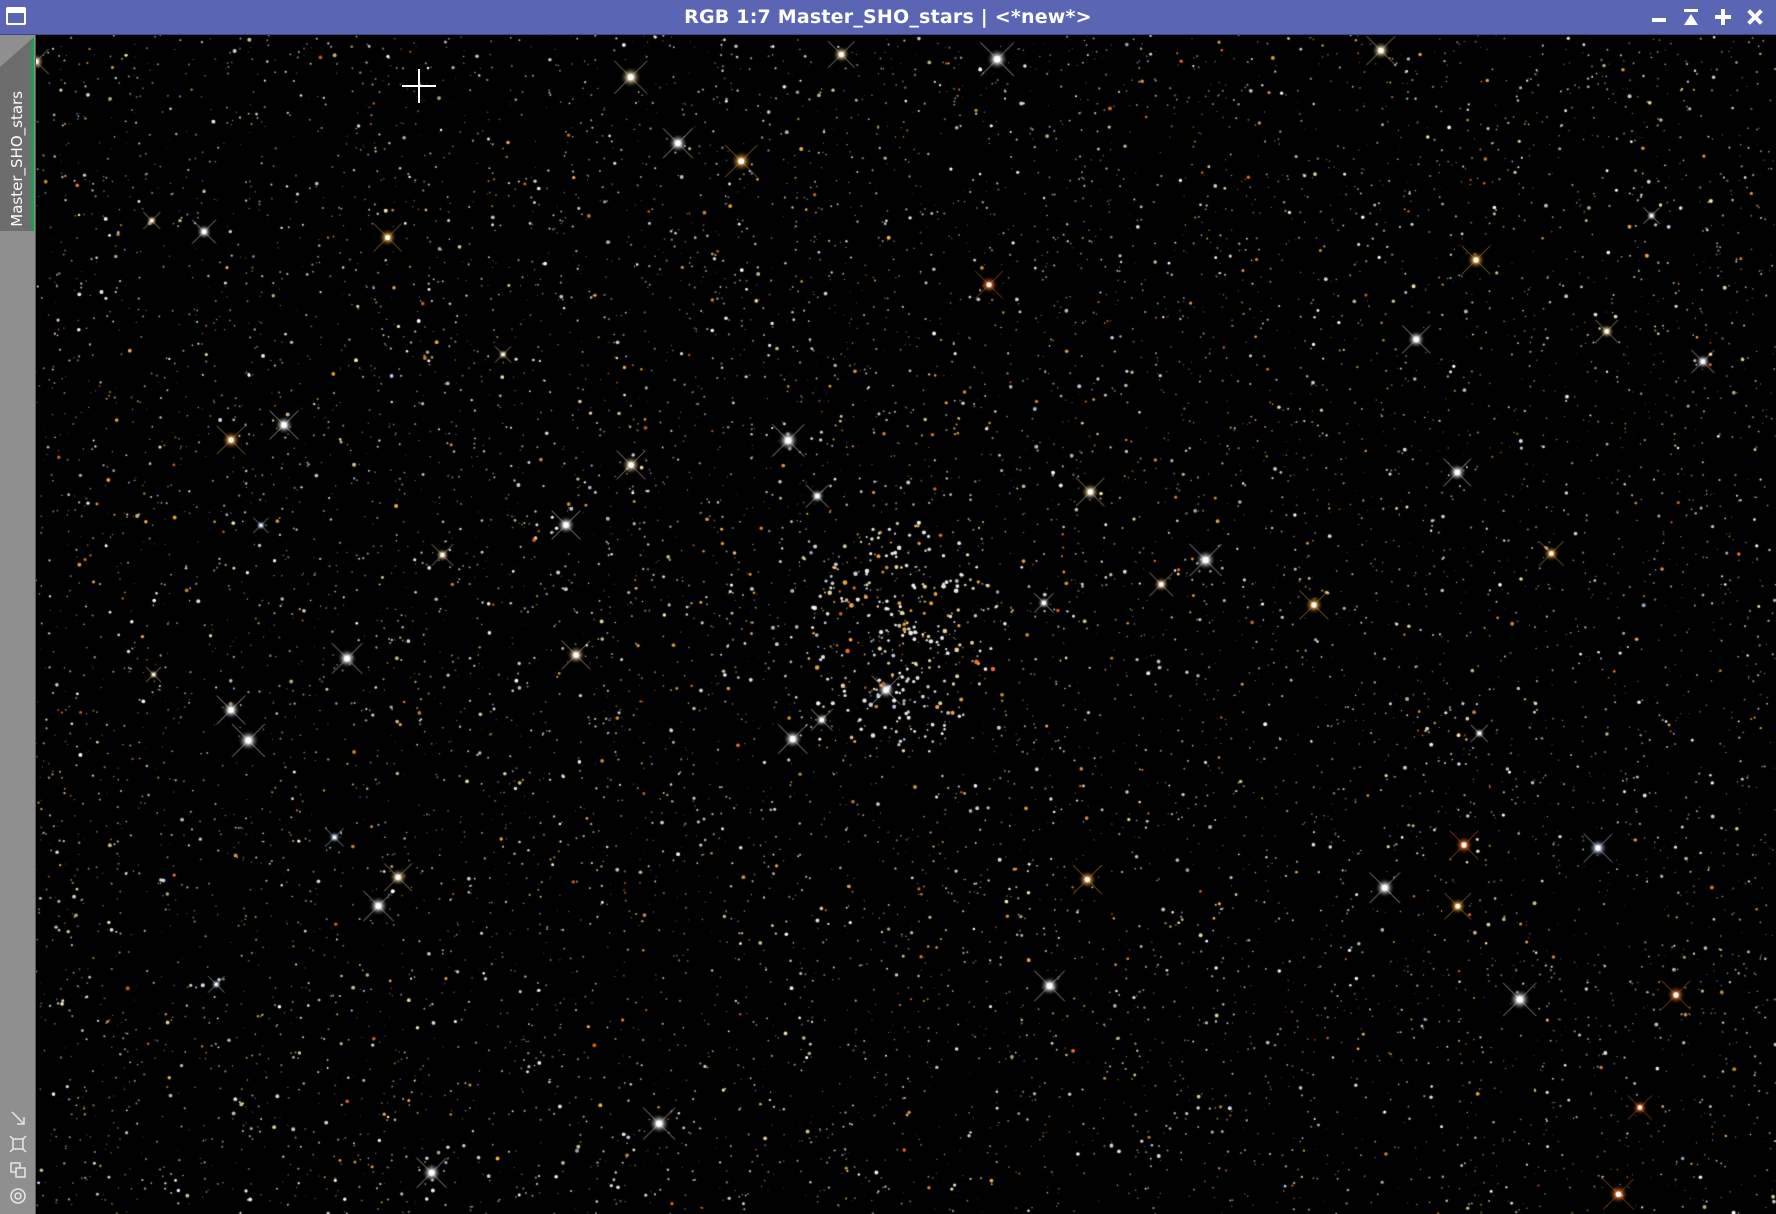 This screenshot has height=1214, width=1776. I want to click on tab-corner, so click(17, 52).